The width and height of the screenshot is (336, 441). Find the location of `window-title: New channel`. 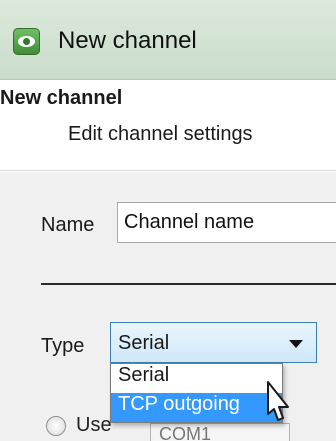

window-title: New channel is located at coordinates (127, 40).